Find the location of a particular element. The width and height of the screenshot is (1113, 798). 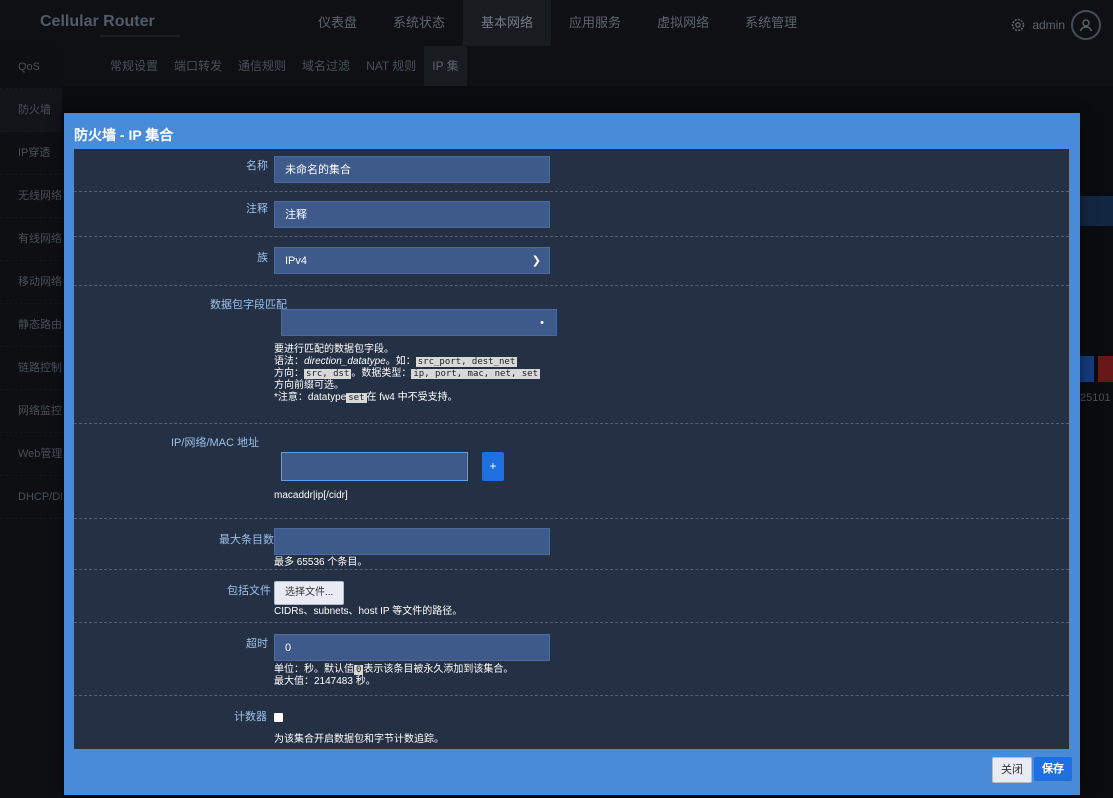

address-label: IP/网络/MAC 地址 is located at coordinates (215, 443).